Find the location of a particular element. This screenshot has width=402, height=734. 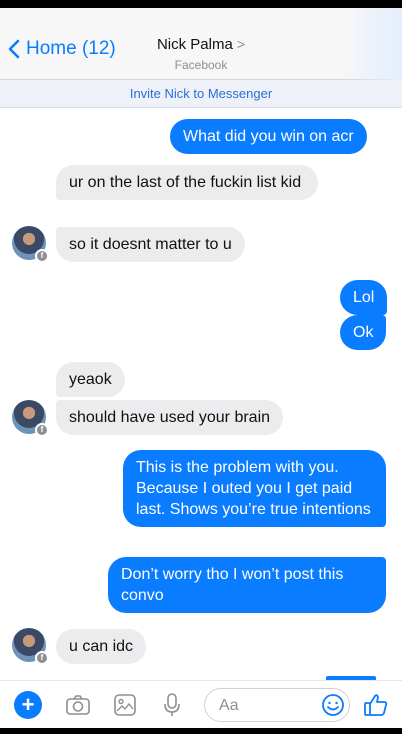

message-incoming: u can idc is located at coordinates (101, 646).